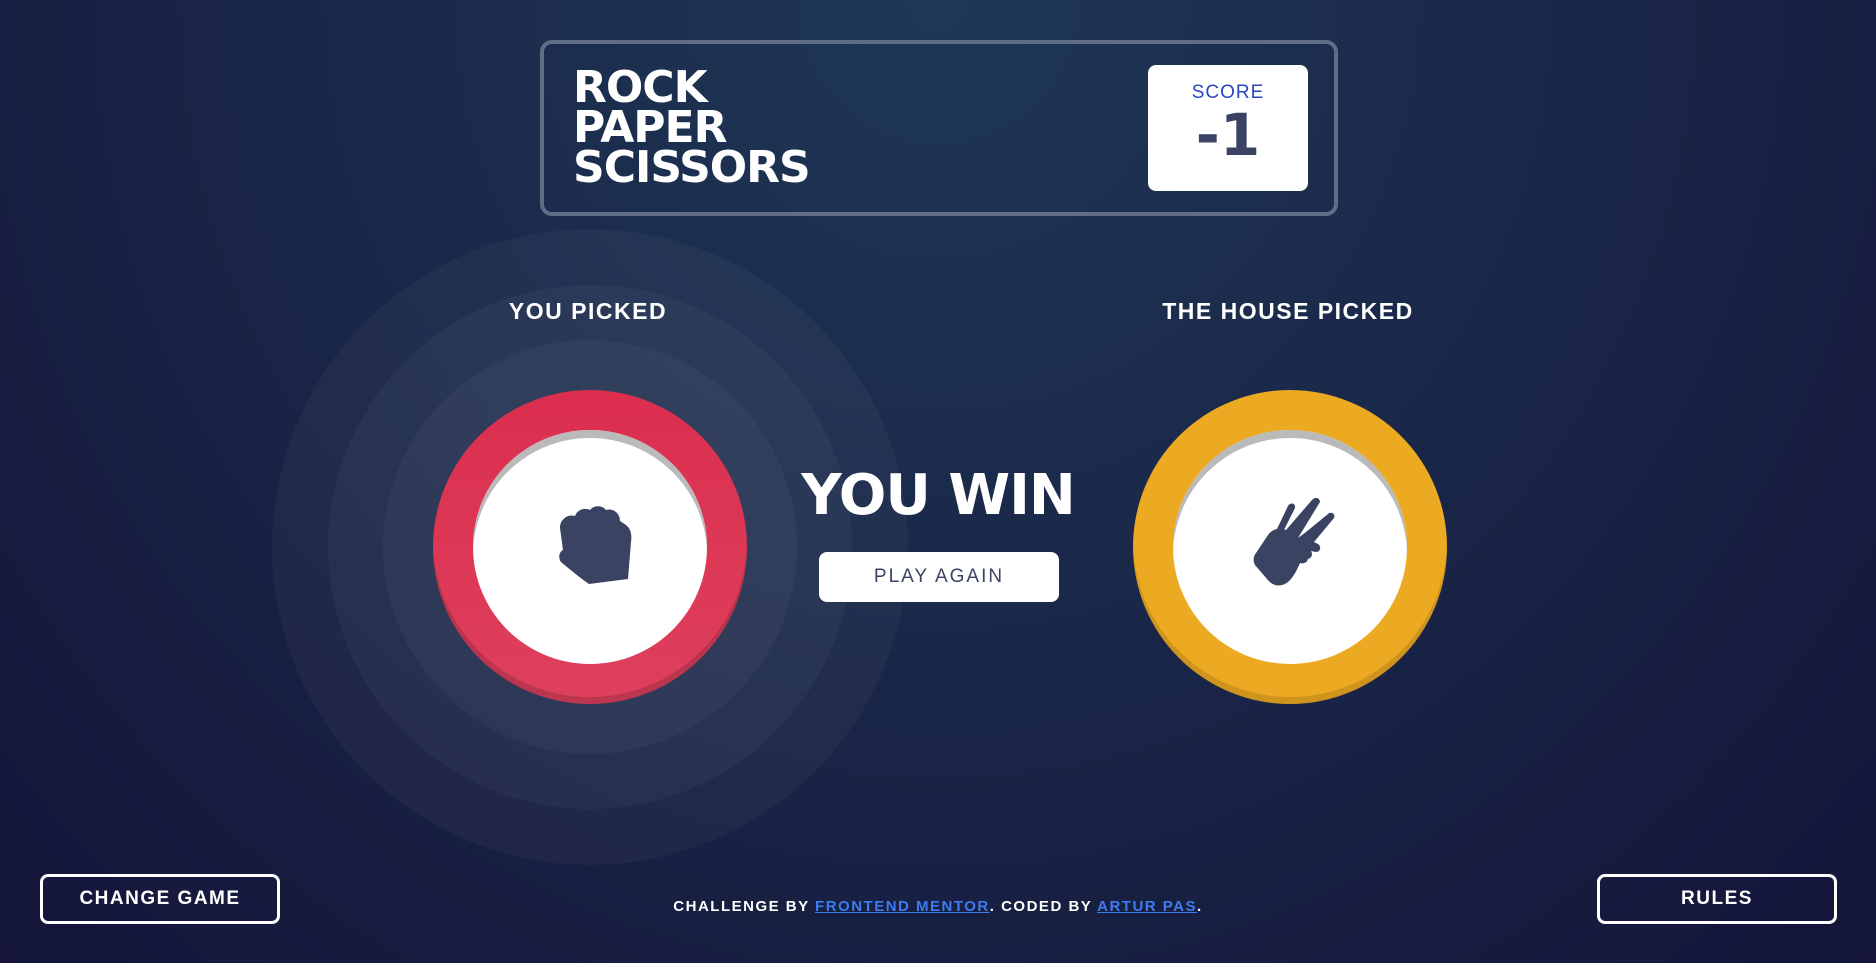 The width and height of the screenshot is (1876, 963). I want to click on author-link: ARTUR PAS, so click(1147, 906).